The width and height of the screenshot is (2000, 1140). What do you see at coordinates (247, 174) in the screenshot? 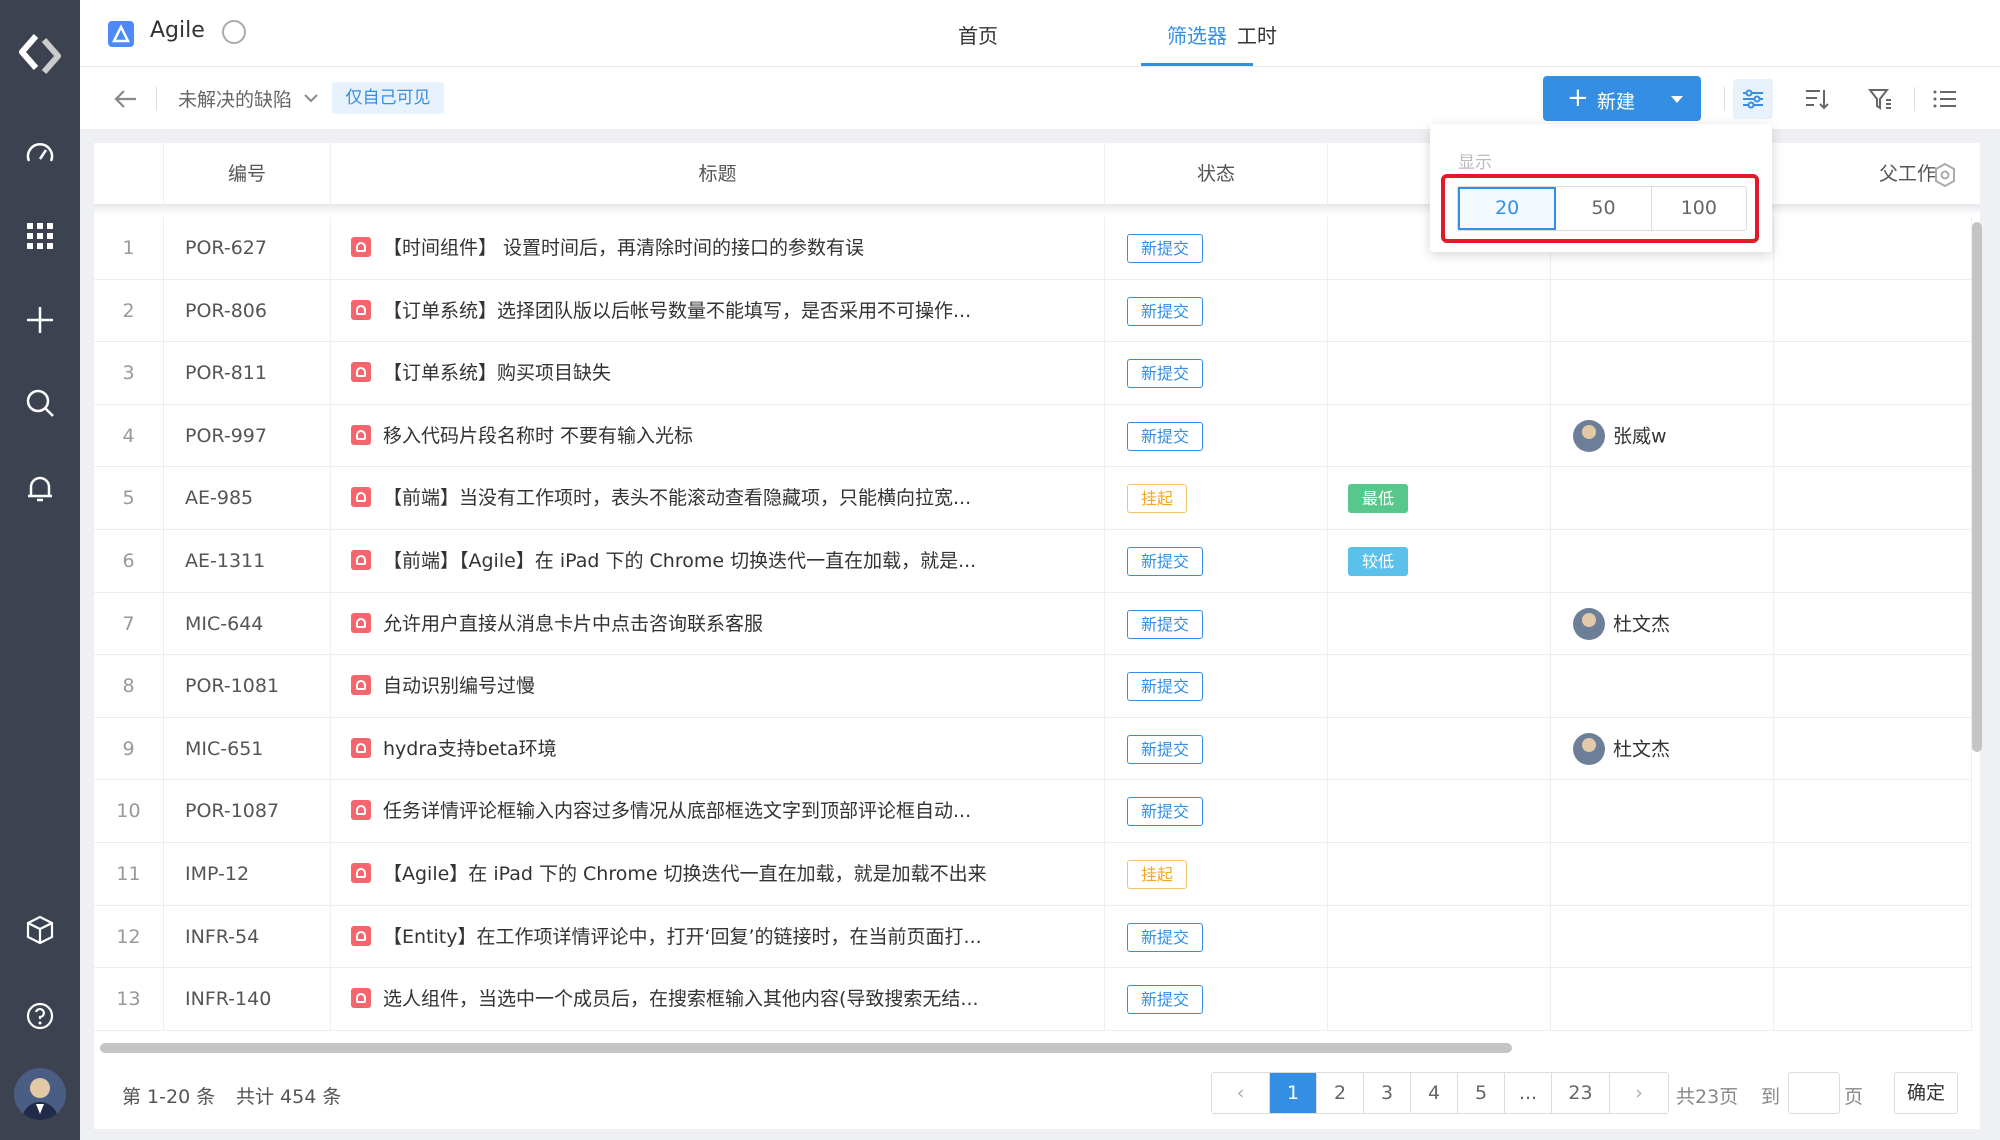
I see `column-header-number: 编号` at bounding box center [247, 174].